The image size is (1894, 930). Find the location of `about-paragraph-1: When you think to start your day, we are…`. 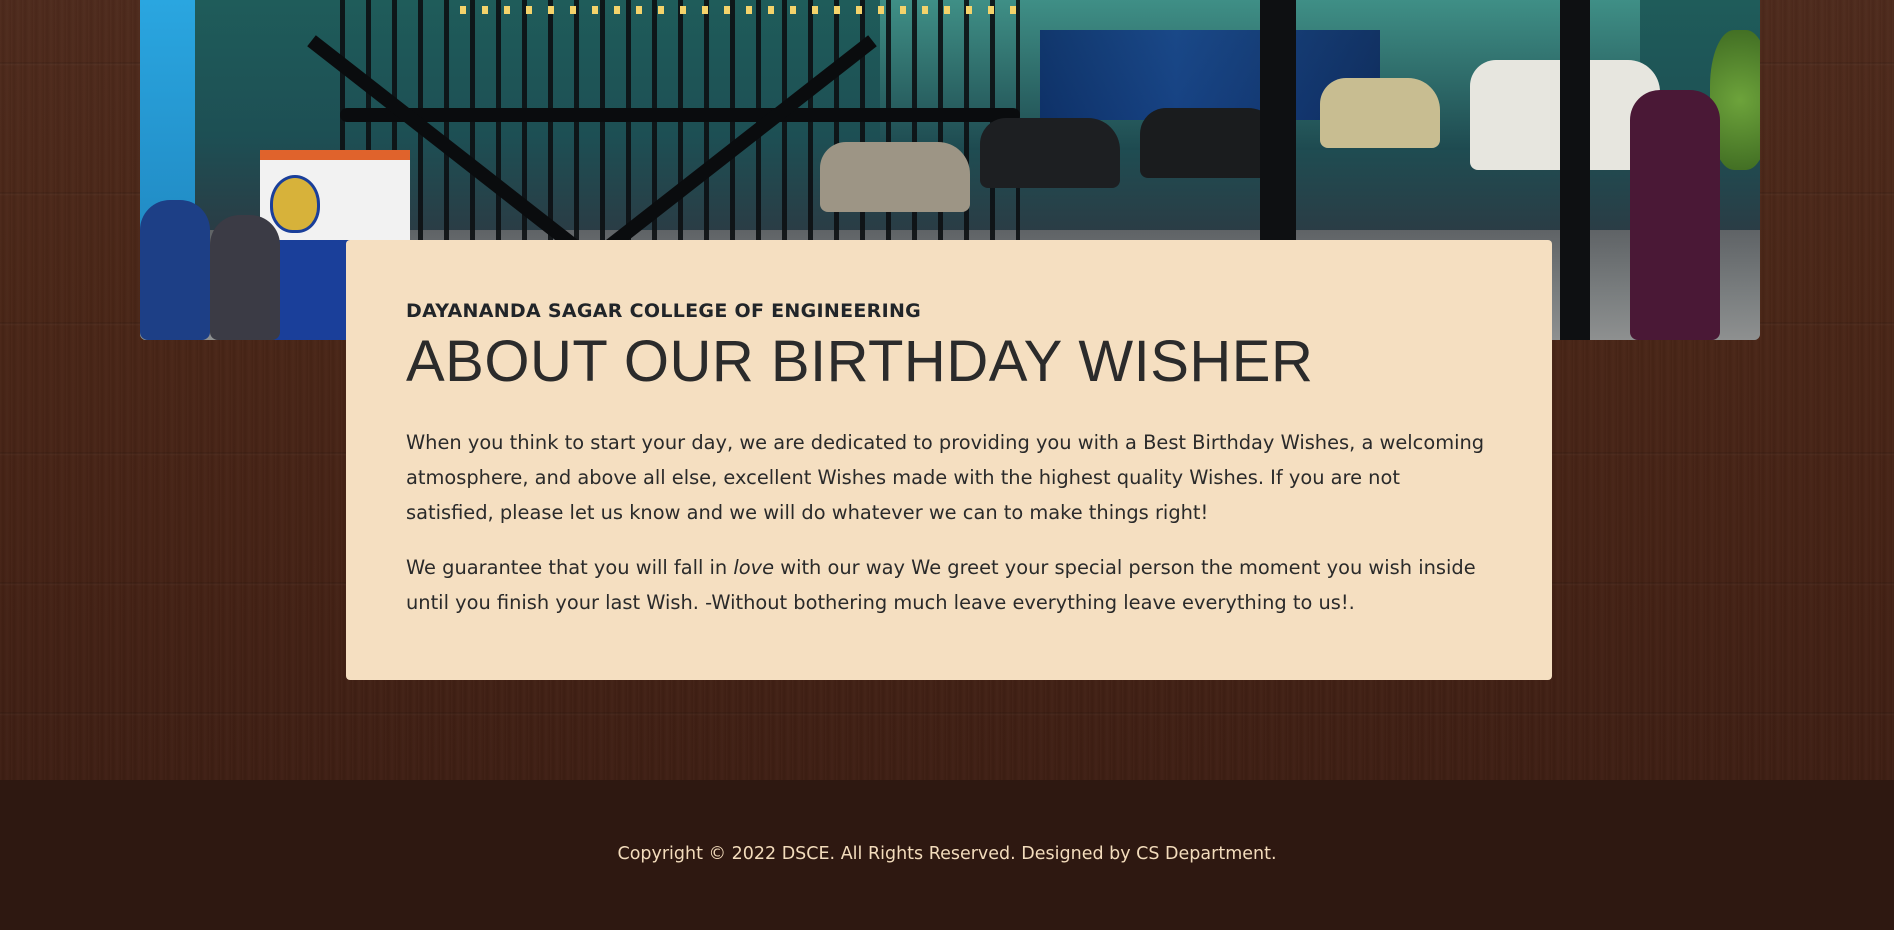

about-paragraph-1: When you think to start your day, we are… is located at coordinates (945, 477).